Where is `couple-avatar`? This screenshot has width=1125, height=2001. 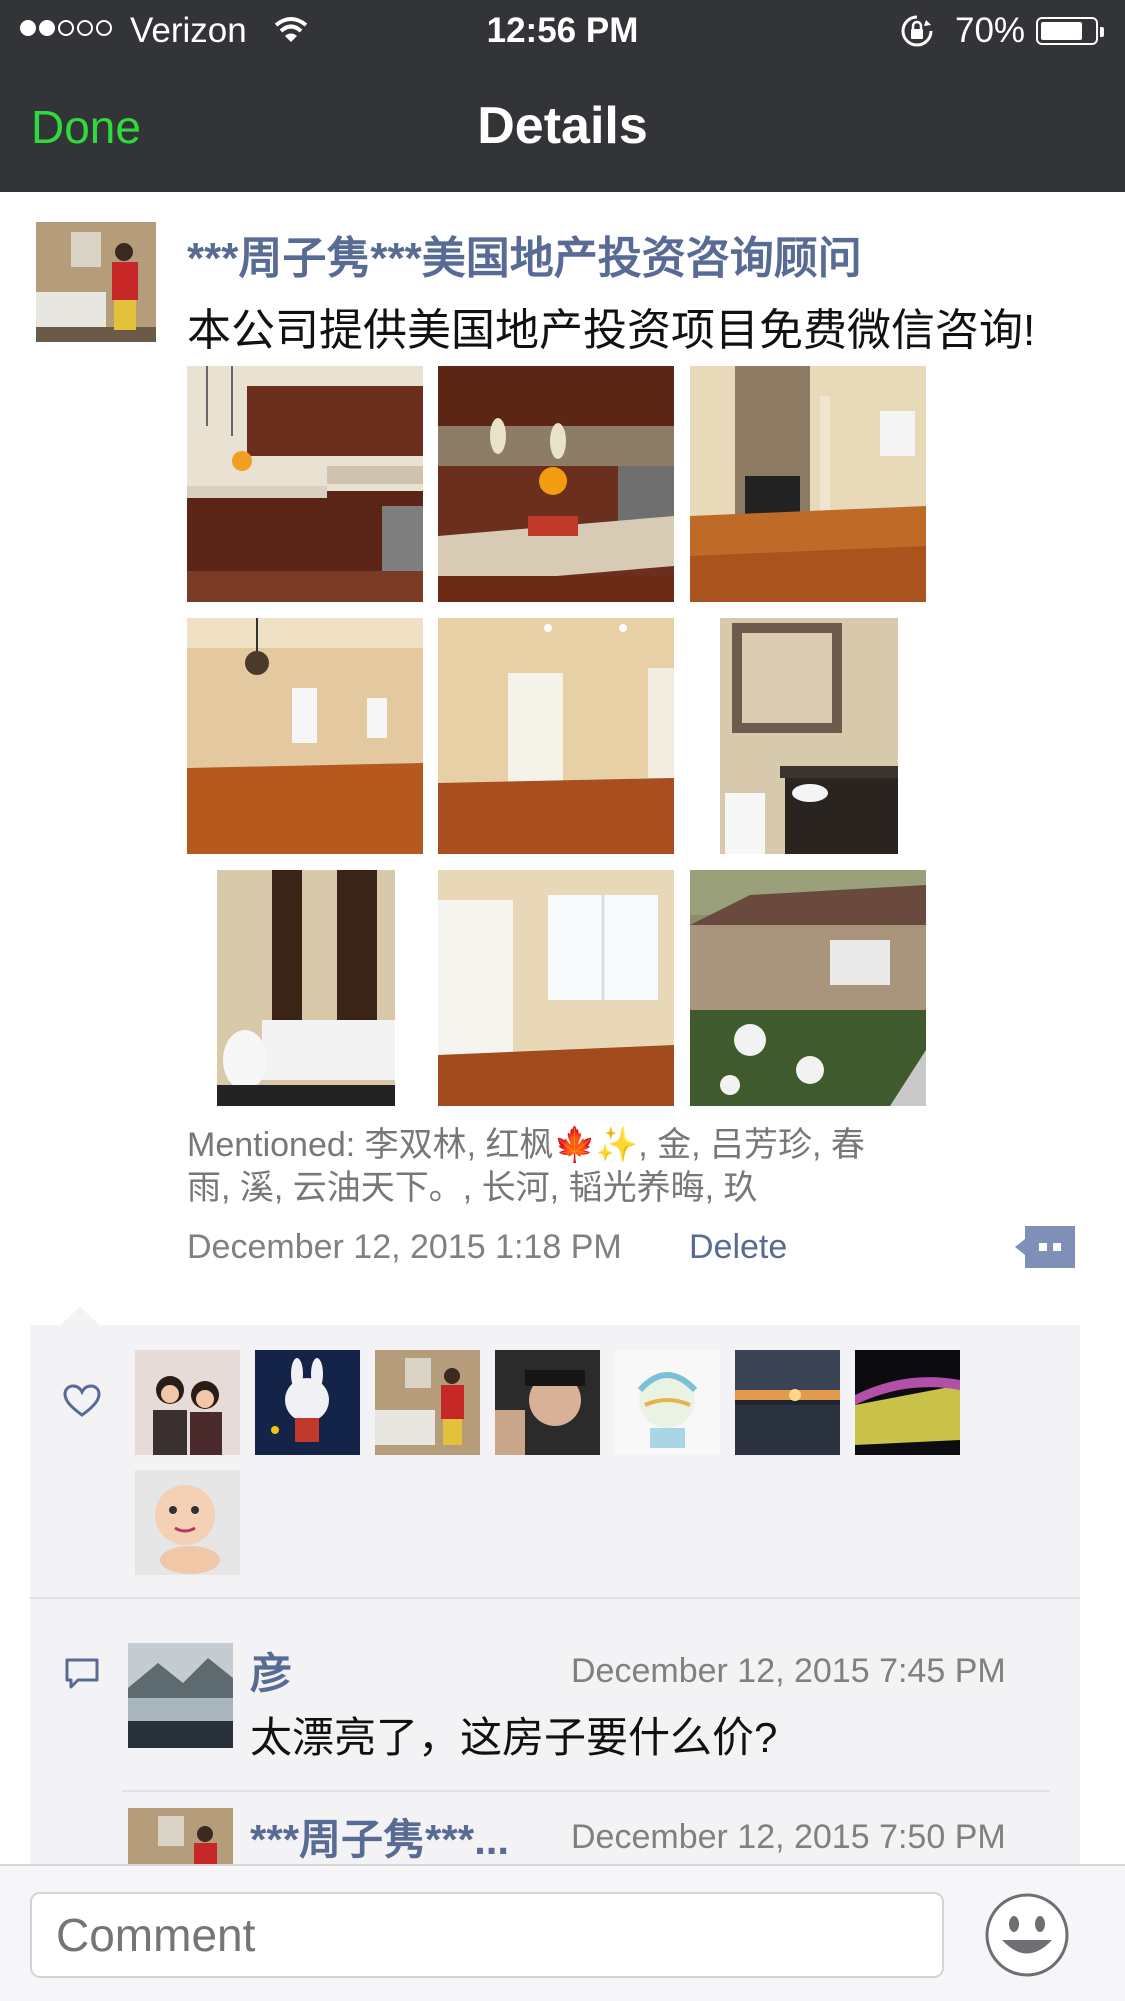 couple-avatar is located at coordinates (187, 1402).